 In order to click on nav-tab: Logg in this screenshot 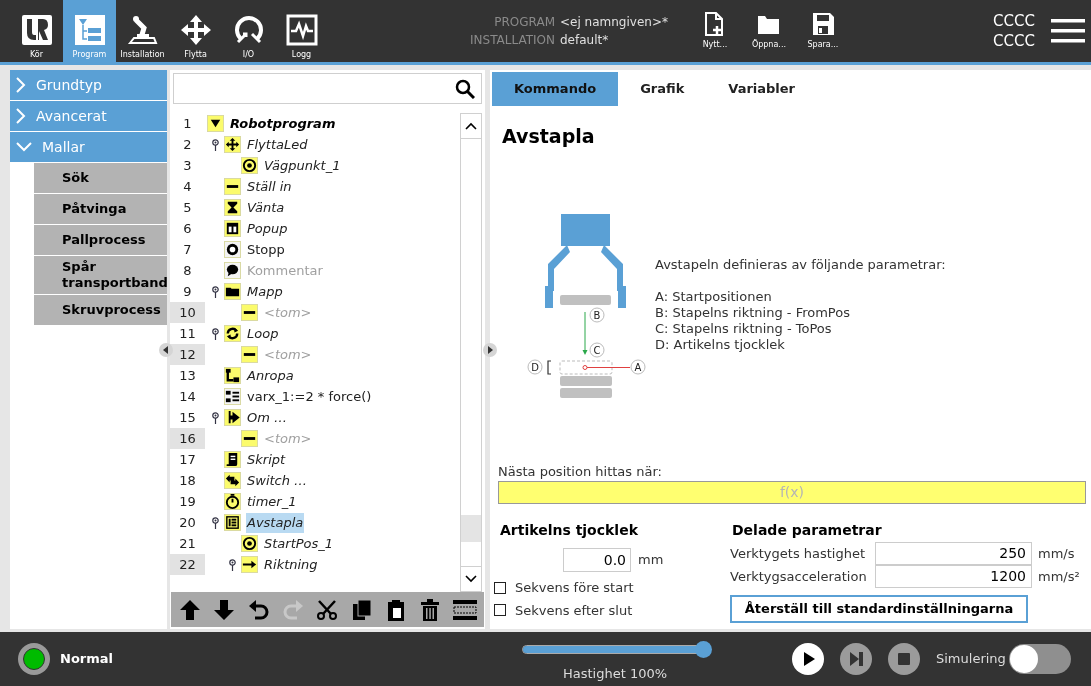, I will do `click(301, 31)`.